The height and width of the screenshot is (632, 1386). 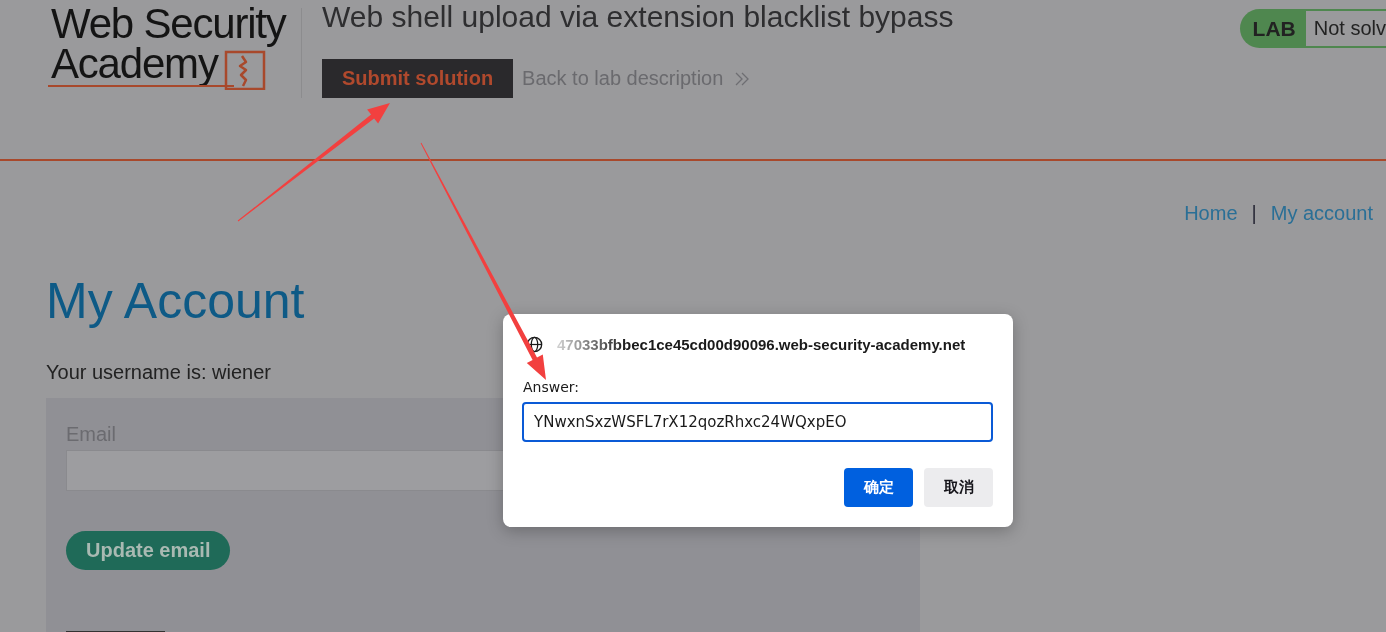 I want to click on double-chevron-icon, so click(x=742, y=78).